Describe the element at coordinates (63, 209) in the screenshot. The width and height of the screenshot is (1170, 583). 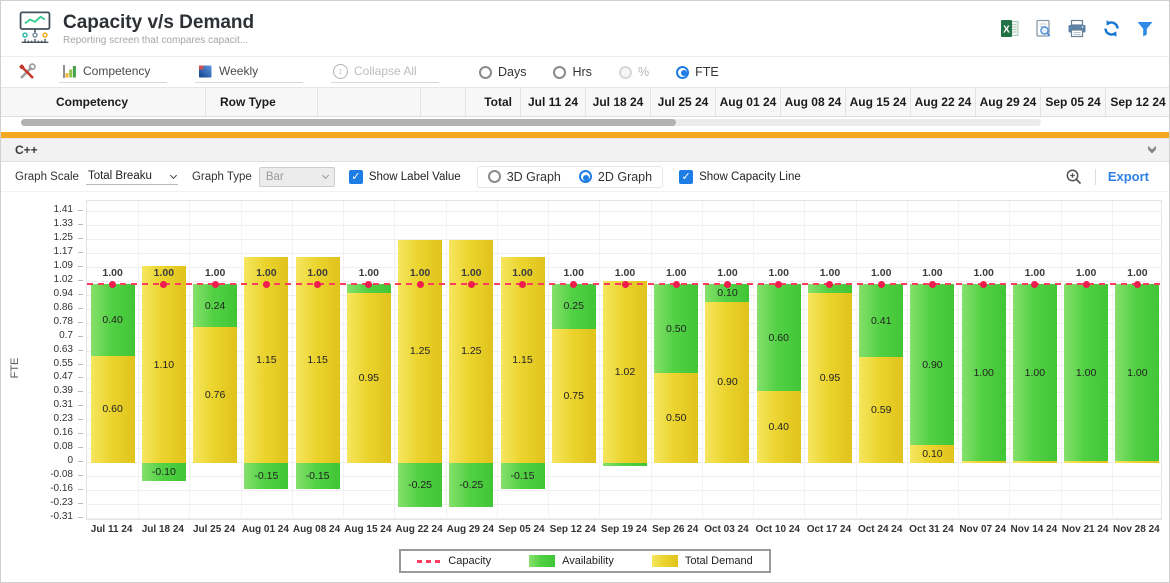
I see `y-tick-label: 1.41` at that location.